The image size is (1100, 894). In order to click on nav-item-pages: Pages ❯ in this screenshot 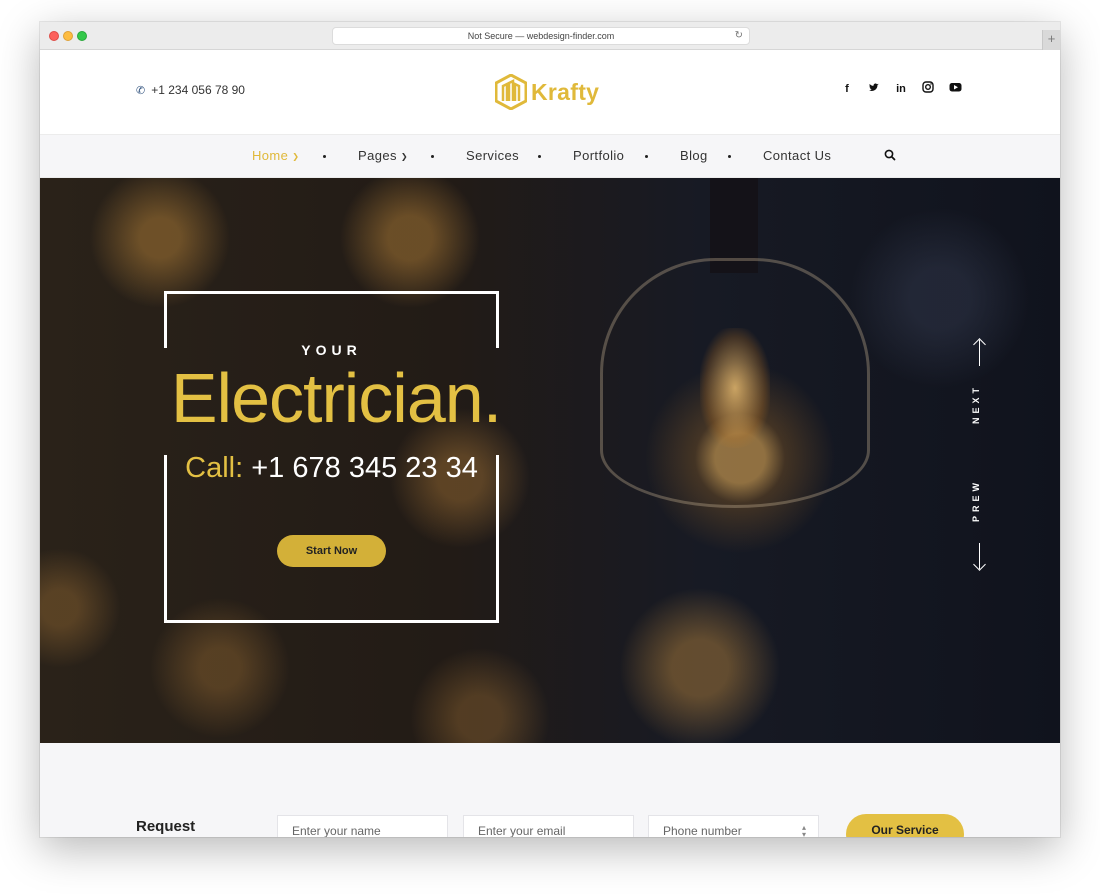, I will do `click(383, 155)`.